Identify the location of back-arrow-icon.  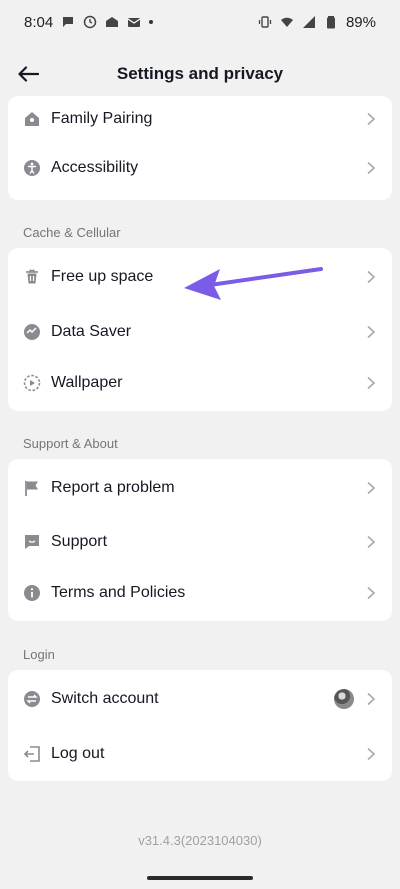
(28, 74).